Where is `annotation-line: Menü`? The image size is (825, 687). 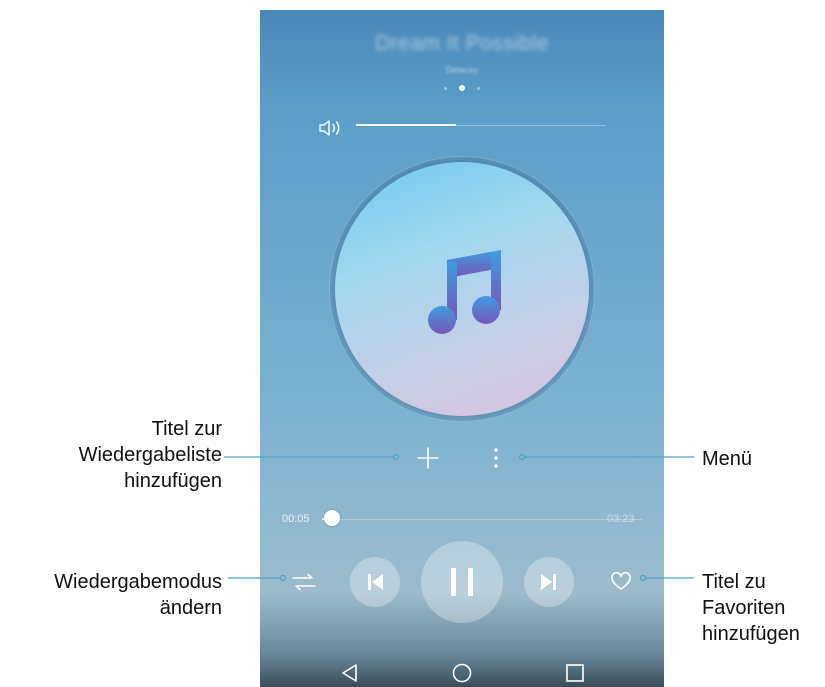
annotation-line: Menü is located at coordinates (727, 459).